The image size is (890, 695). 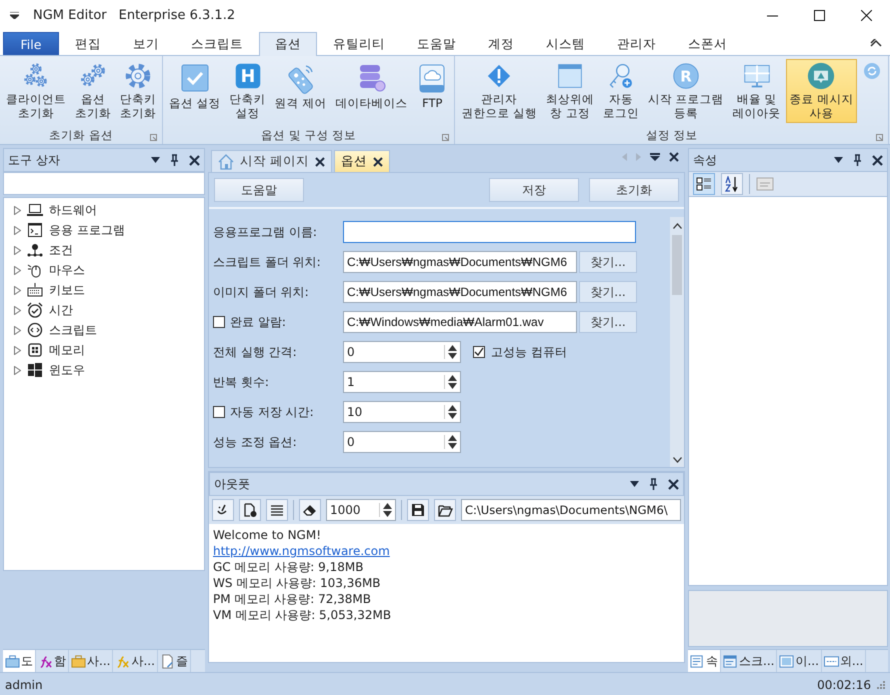 I want to click on open-folder-button, so click(x=445, y=510).